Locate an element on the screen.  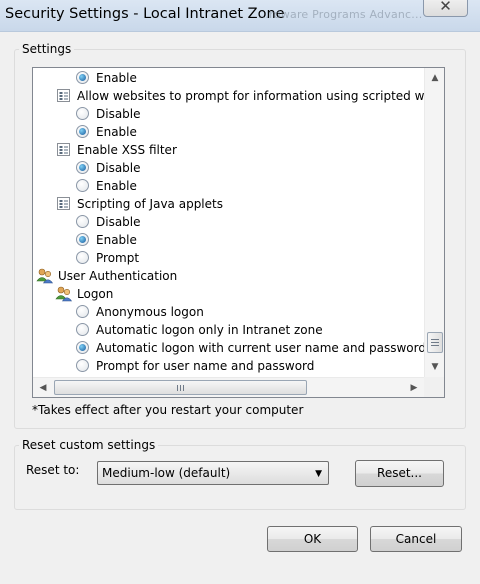
horizontal-scrollbar: ◀ ▶ is located at coordinates (228, 387).